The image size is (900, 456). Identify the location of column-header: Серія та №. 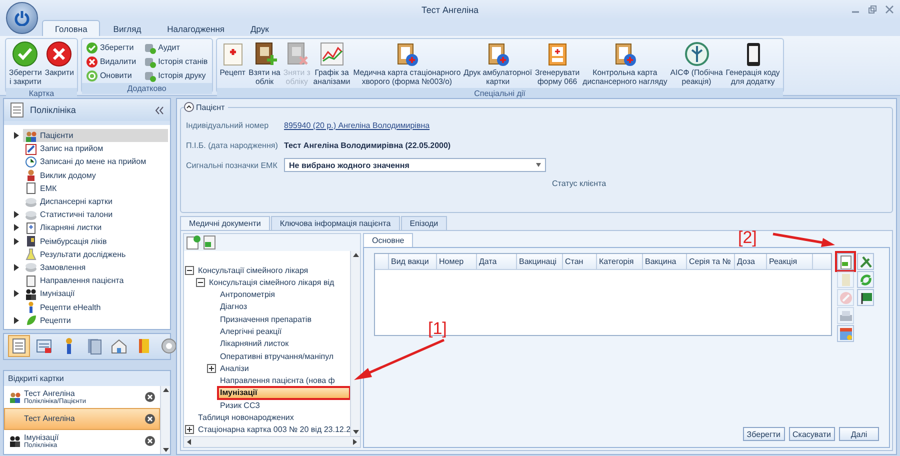
(711, 261).